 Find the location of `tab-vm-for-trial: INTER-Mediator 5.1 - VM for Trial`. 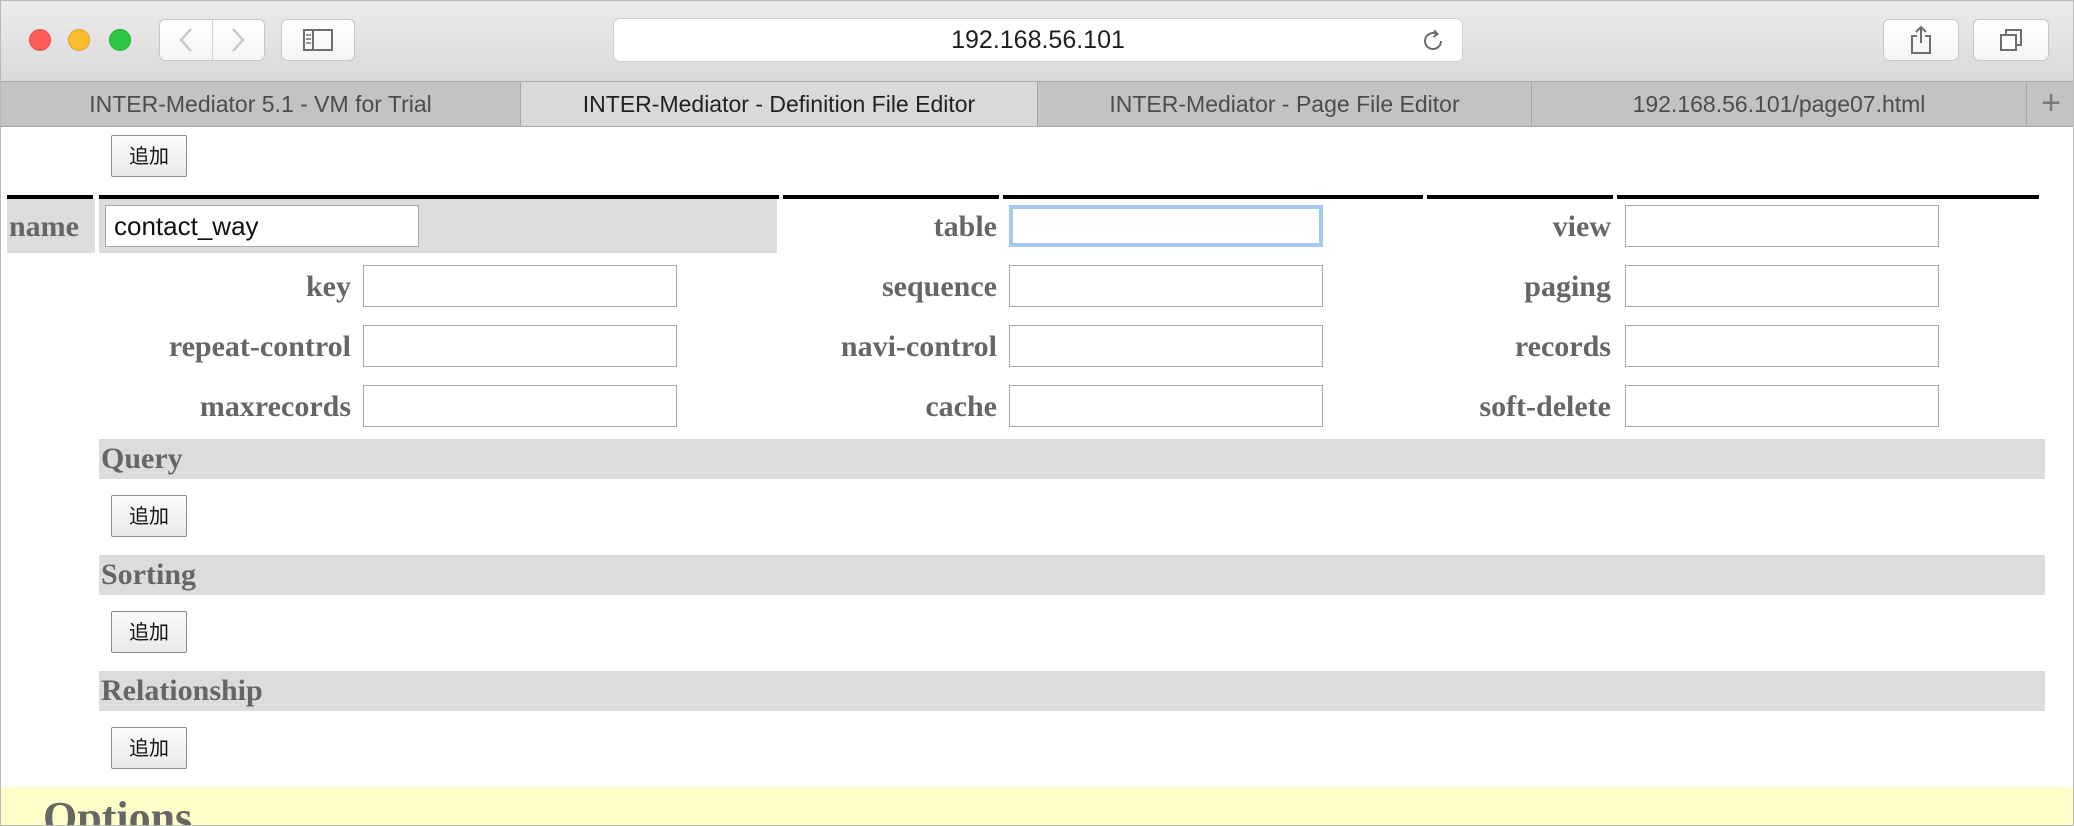

tab-vm-for-trial: INTER-Mediator 5.1 - VM for Trial is located at coordinates (261, 104).